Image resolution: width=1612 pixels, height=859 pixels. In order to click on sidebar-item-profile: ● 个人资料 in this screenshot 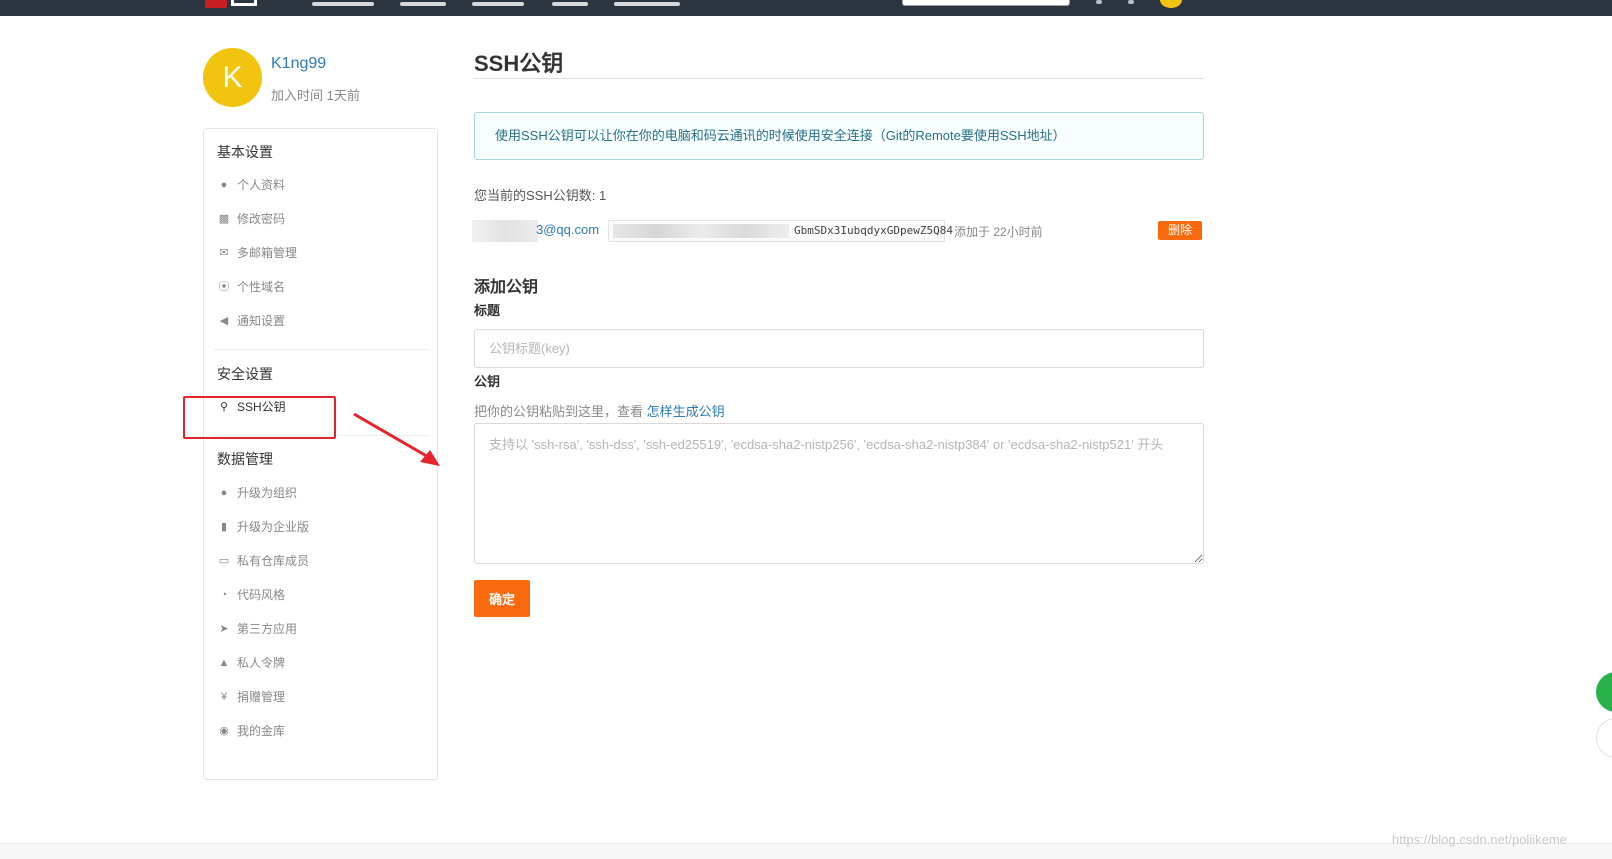, I will do `click(251, 185)`.